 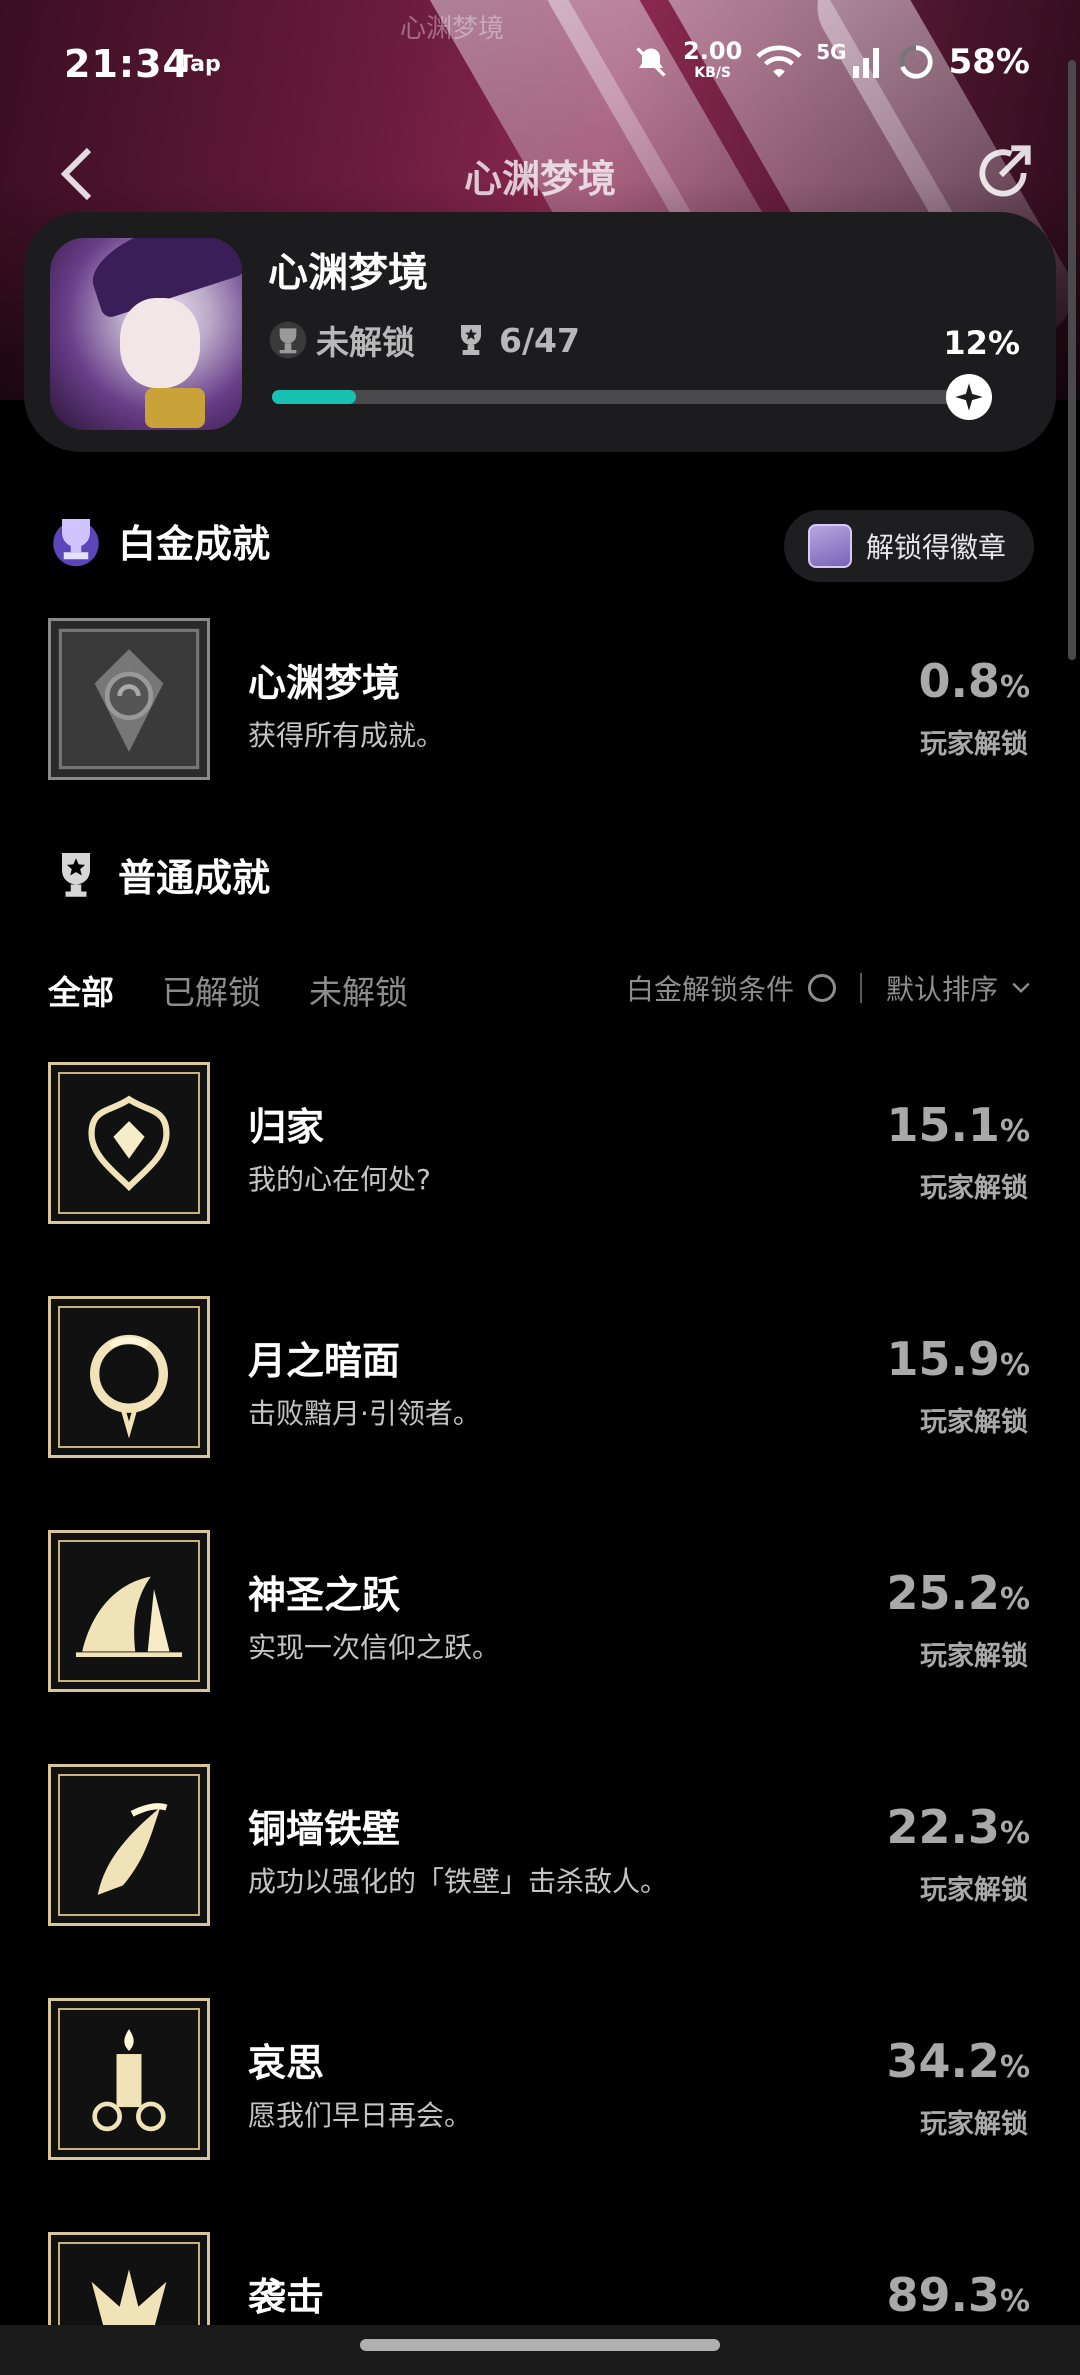 I want to click on signal-icon, so click(x=865, y=63).